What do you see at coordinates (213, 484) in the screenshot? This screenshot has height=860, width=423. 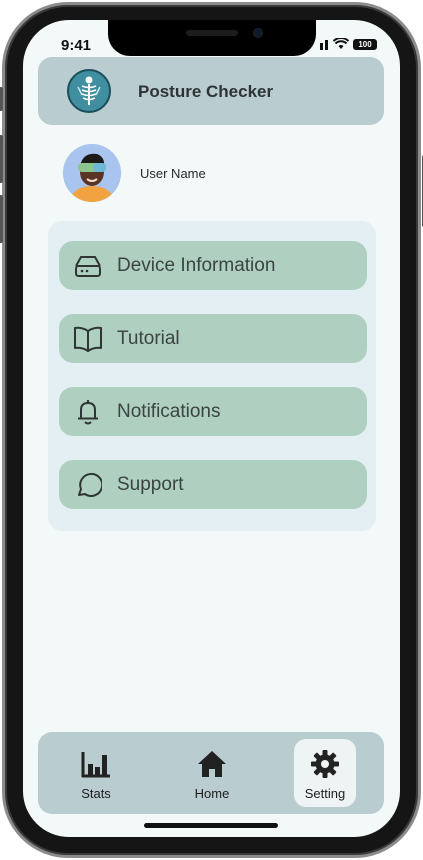 I see `menu-item-support: Support` at bounding box center [213, 484].